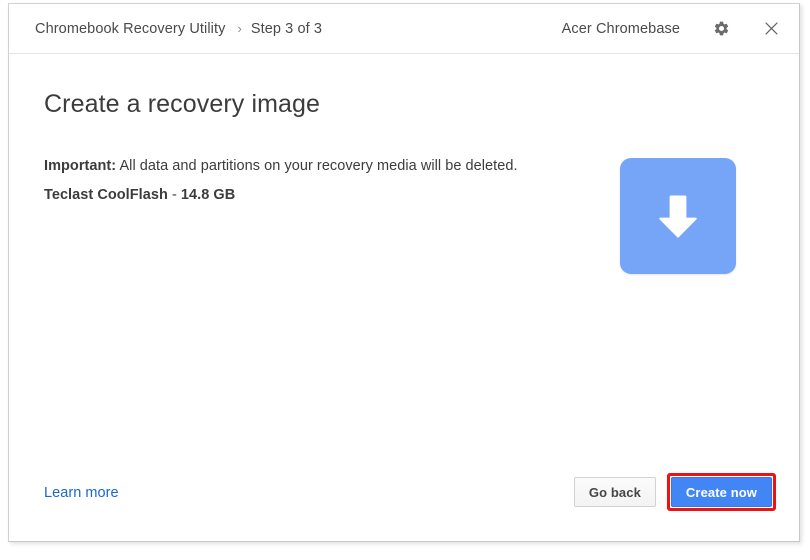 The image size is (810, 560). I want to click on download-graphic, so click(678, 216).